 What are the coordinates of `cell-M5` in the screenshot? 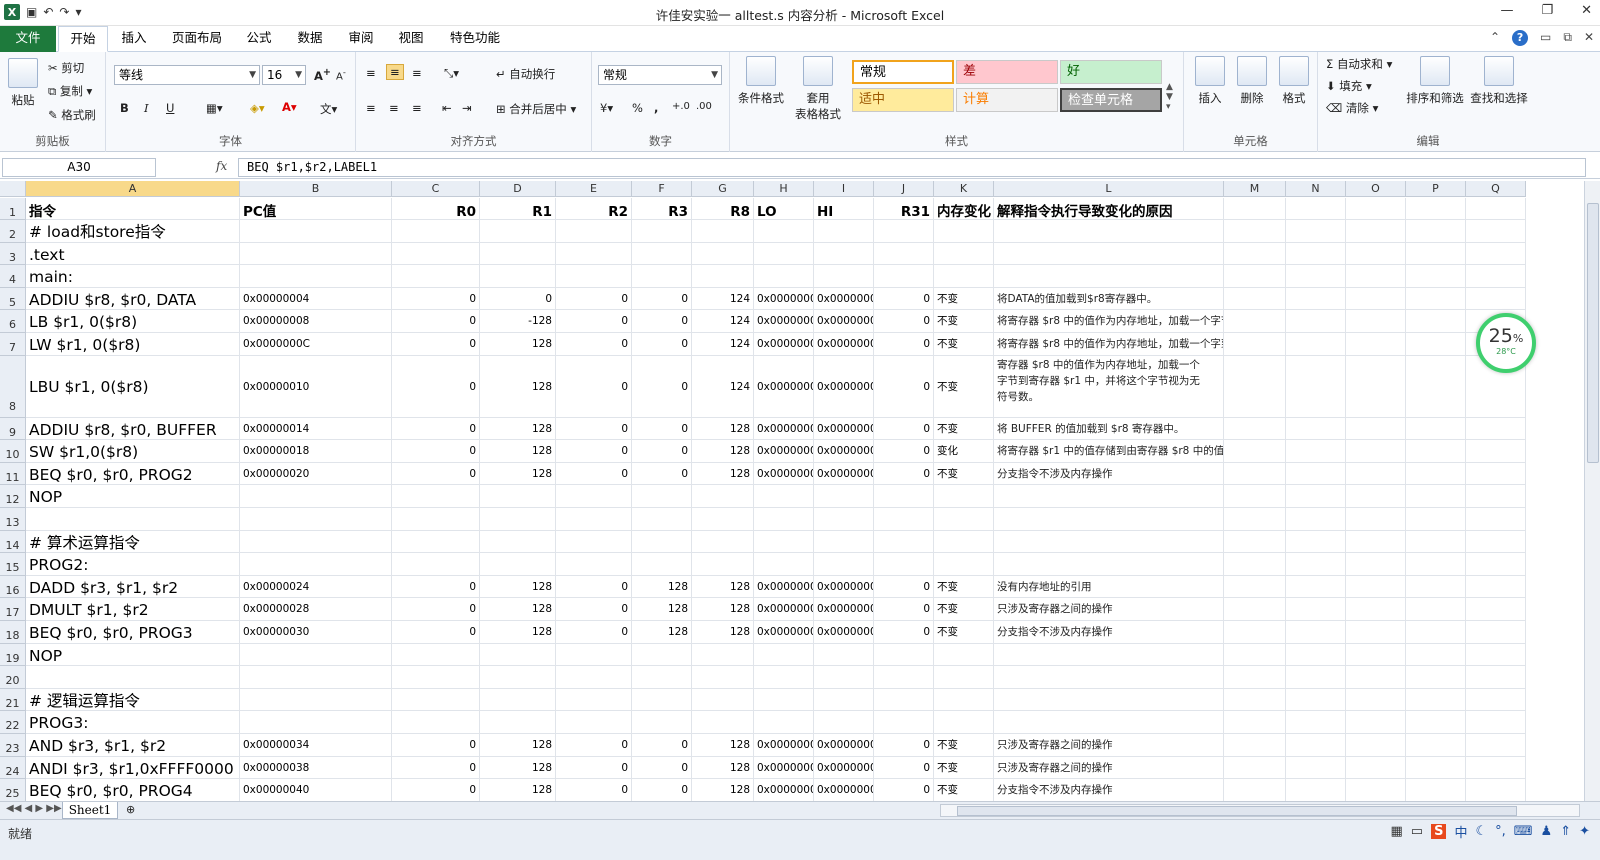 It's located at (1255, 299).